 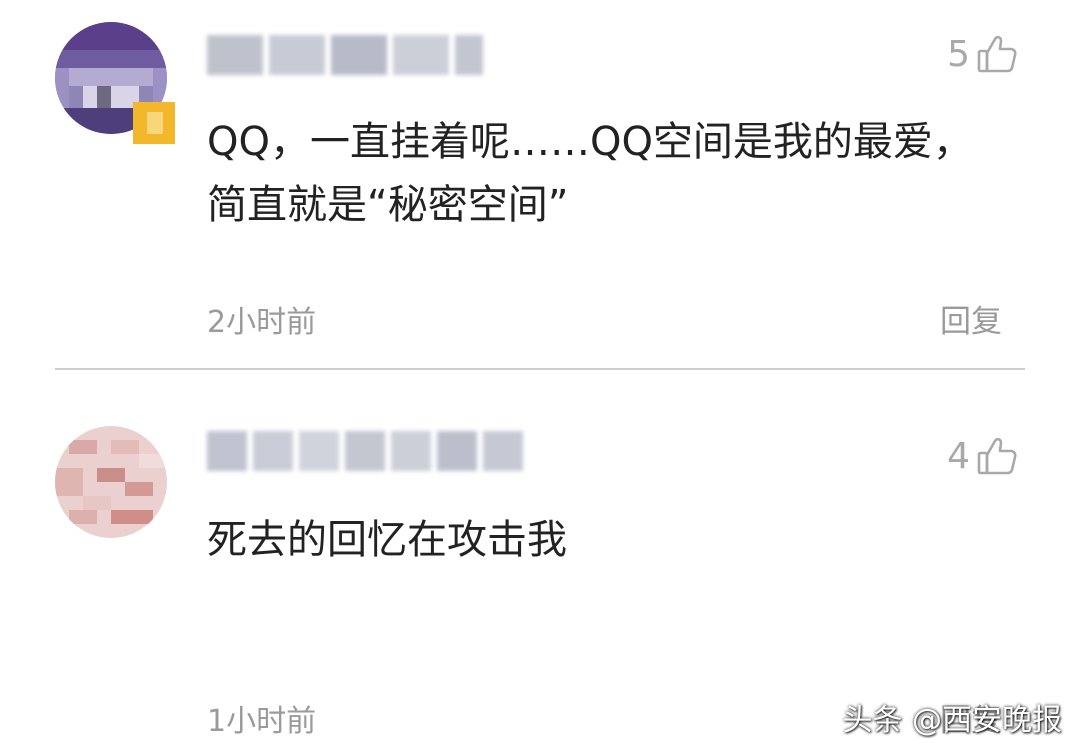 I want to click on comment-text: 死去的回忆在攻击我, so click(x=387, y=540).